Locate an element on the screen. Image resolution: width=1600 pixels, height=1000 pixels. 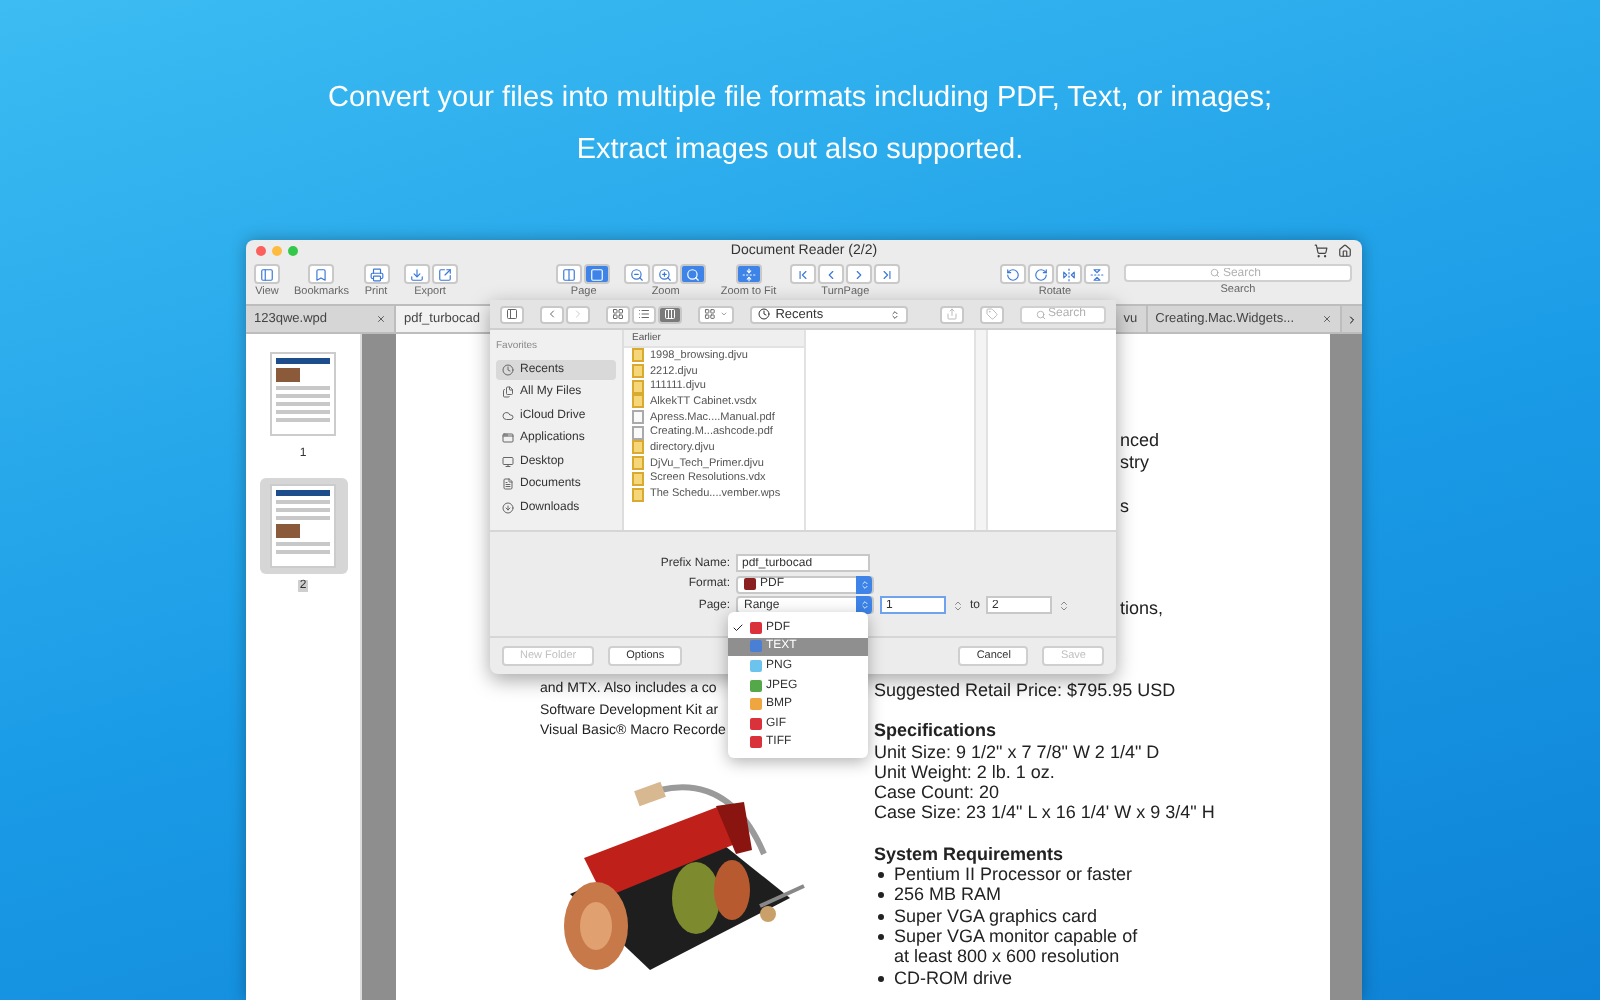
body-text: Case Count: 20 is located at coordinates (937, 792).